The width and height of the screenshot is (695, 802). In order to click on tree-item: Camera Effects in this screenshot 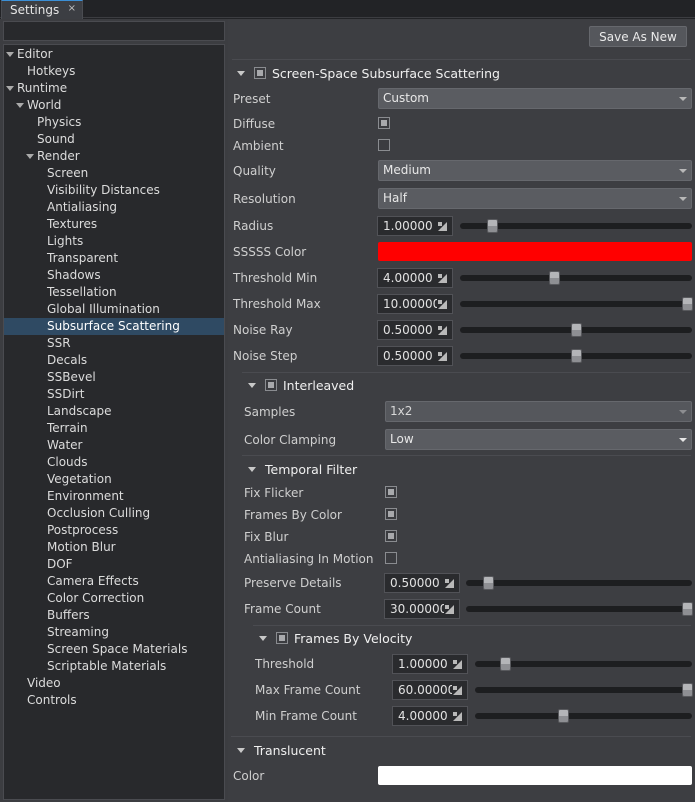, I will do `click(114, 581)`.